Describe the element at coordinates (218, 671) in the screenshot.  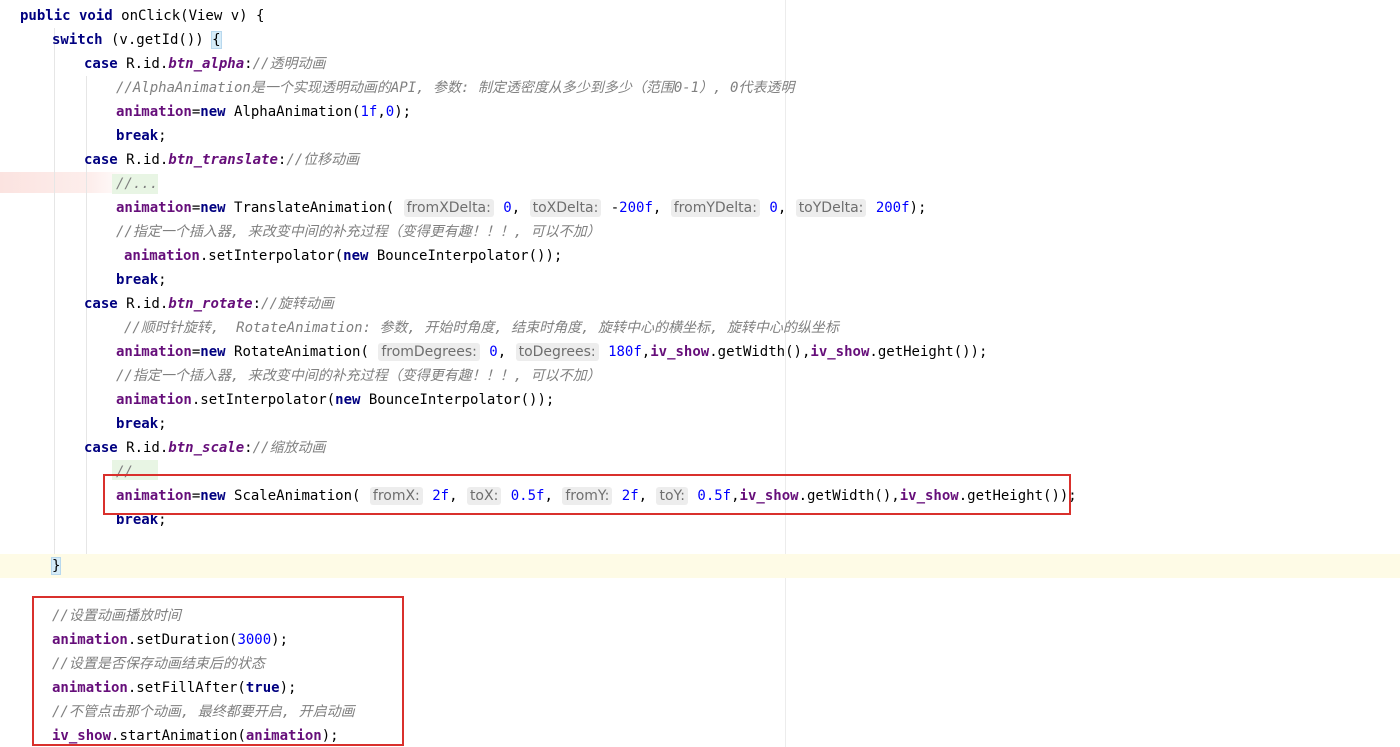
I see `highlight-box-animation-setup` at that location.